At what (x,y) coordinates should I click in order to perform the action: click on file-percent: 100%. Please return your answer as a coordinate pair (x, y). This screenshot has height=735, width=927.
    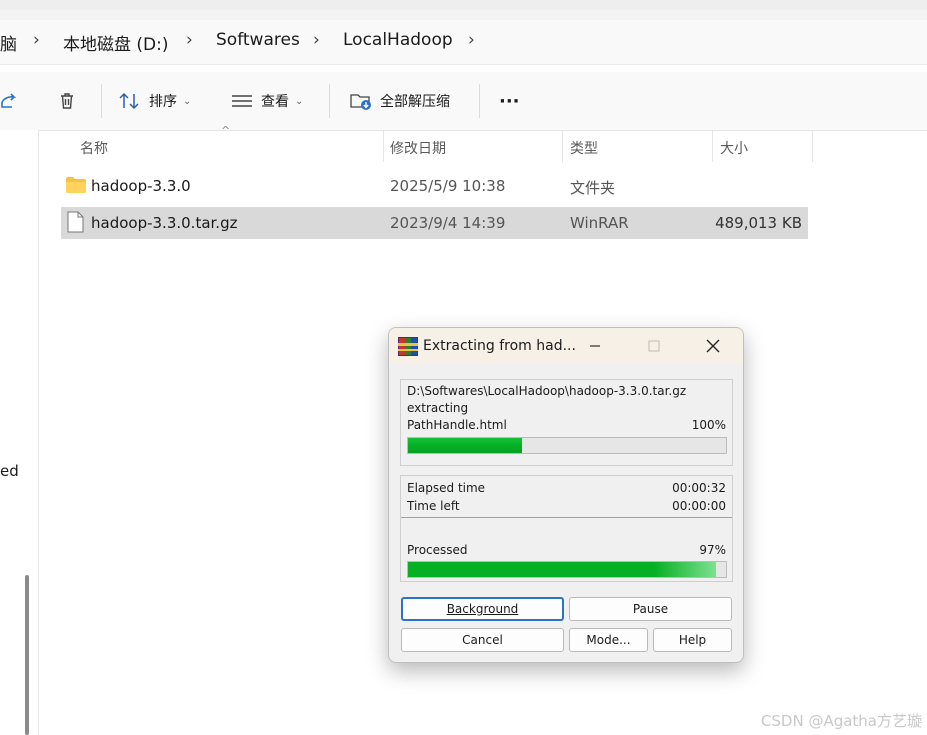
    Looking at the image, I should click on (708, 425).